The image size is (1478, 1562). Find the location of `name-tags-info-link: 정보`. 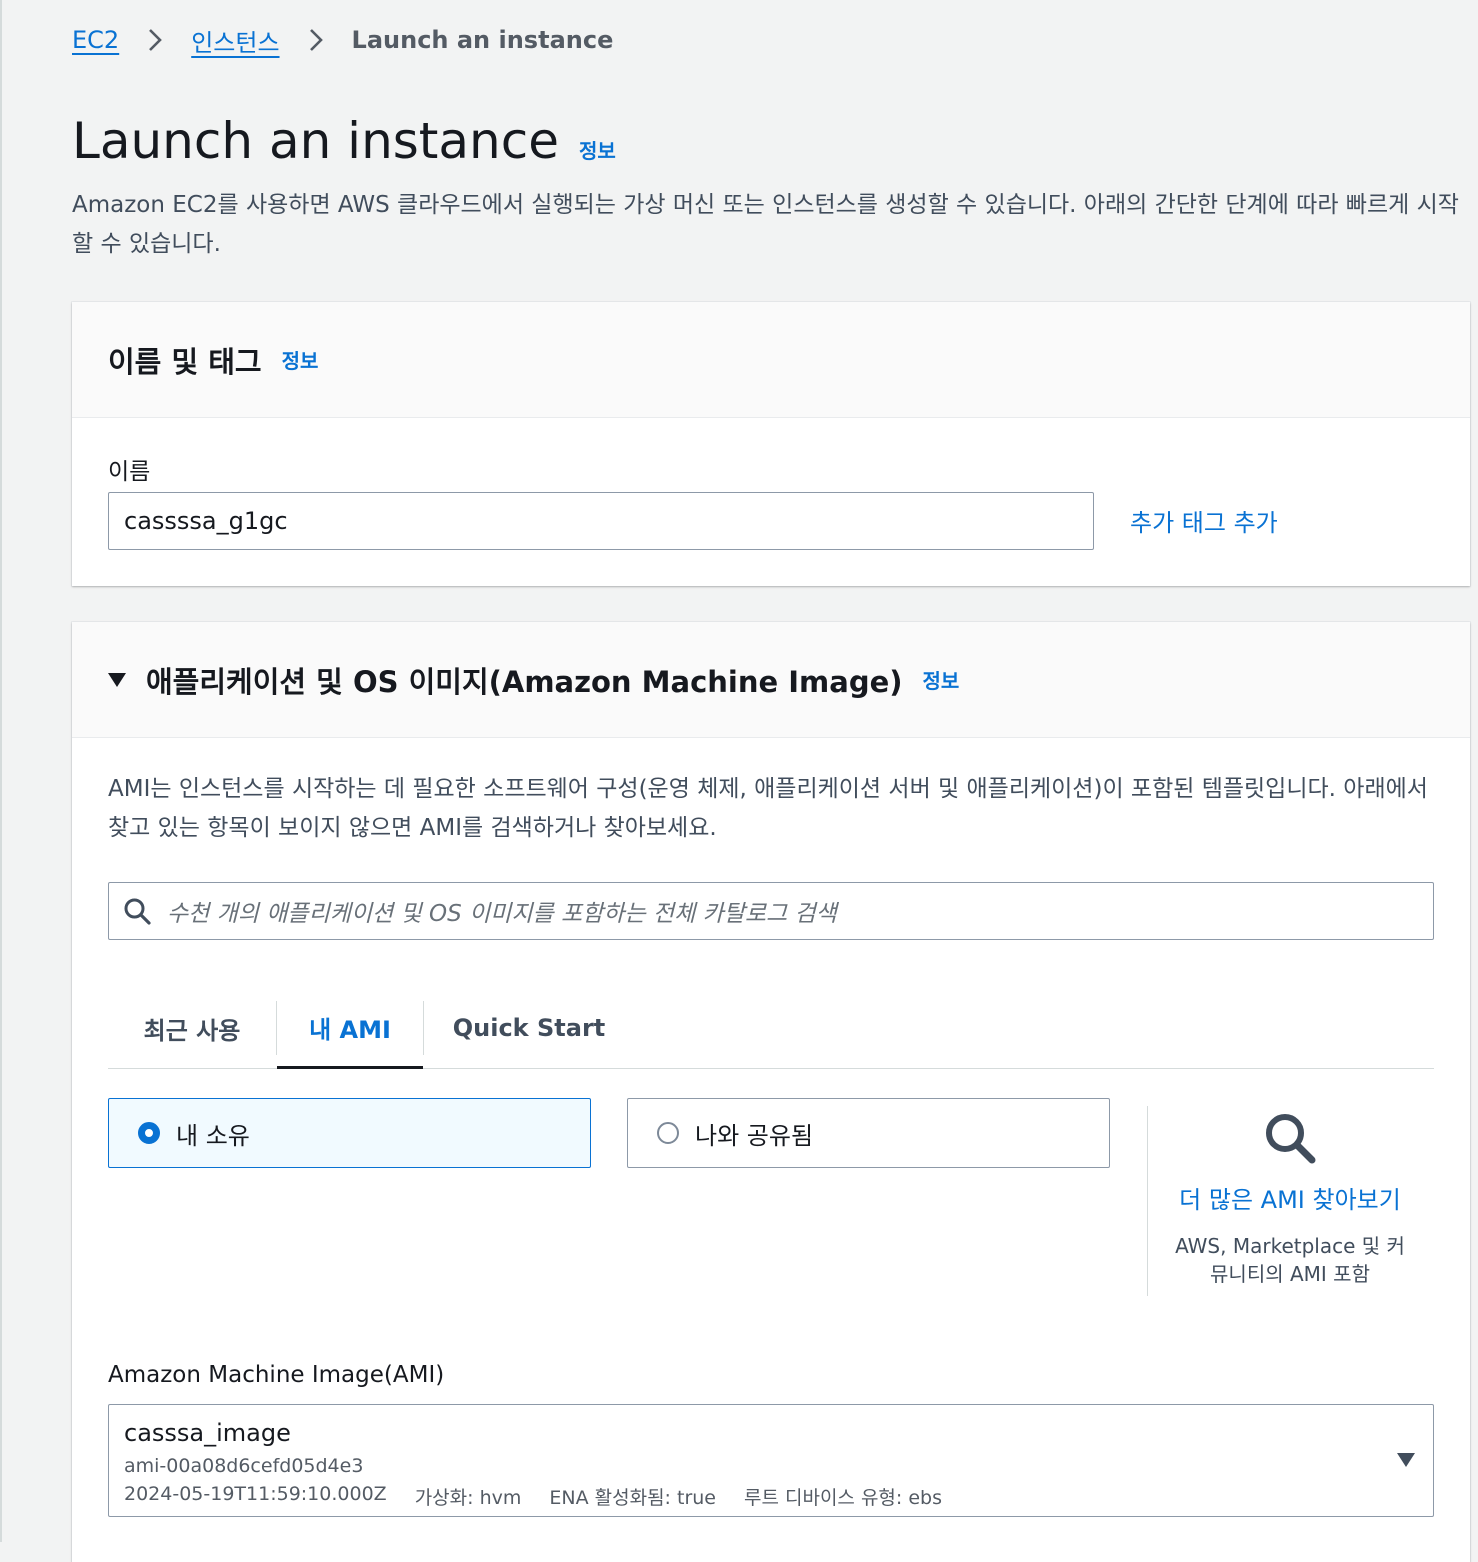

name-tags-info-link: 정보 is located at coordinates (300, 359).